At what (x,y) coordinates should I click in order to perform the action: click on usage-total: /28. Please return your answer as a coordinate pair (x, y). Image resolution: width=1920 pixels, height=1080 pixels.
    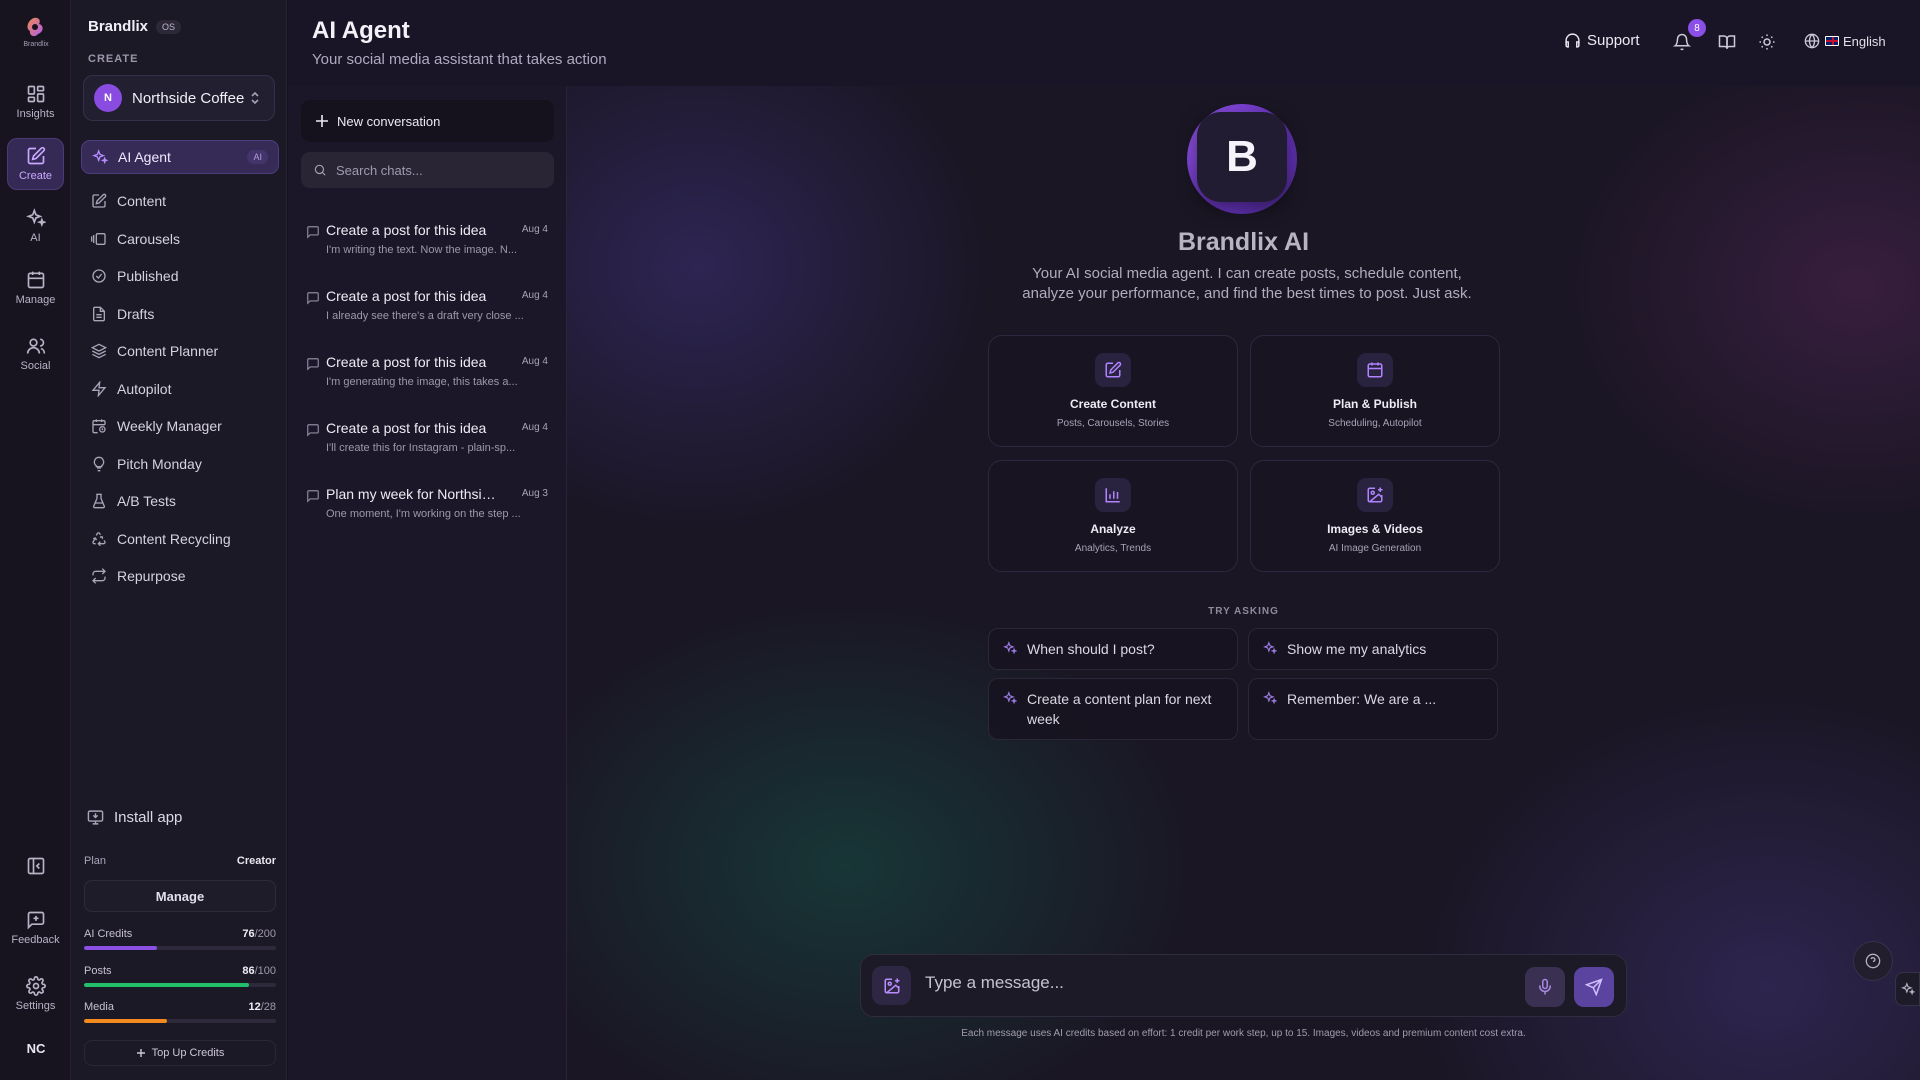
    Looking at the image, I should click on (268, 1007).